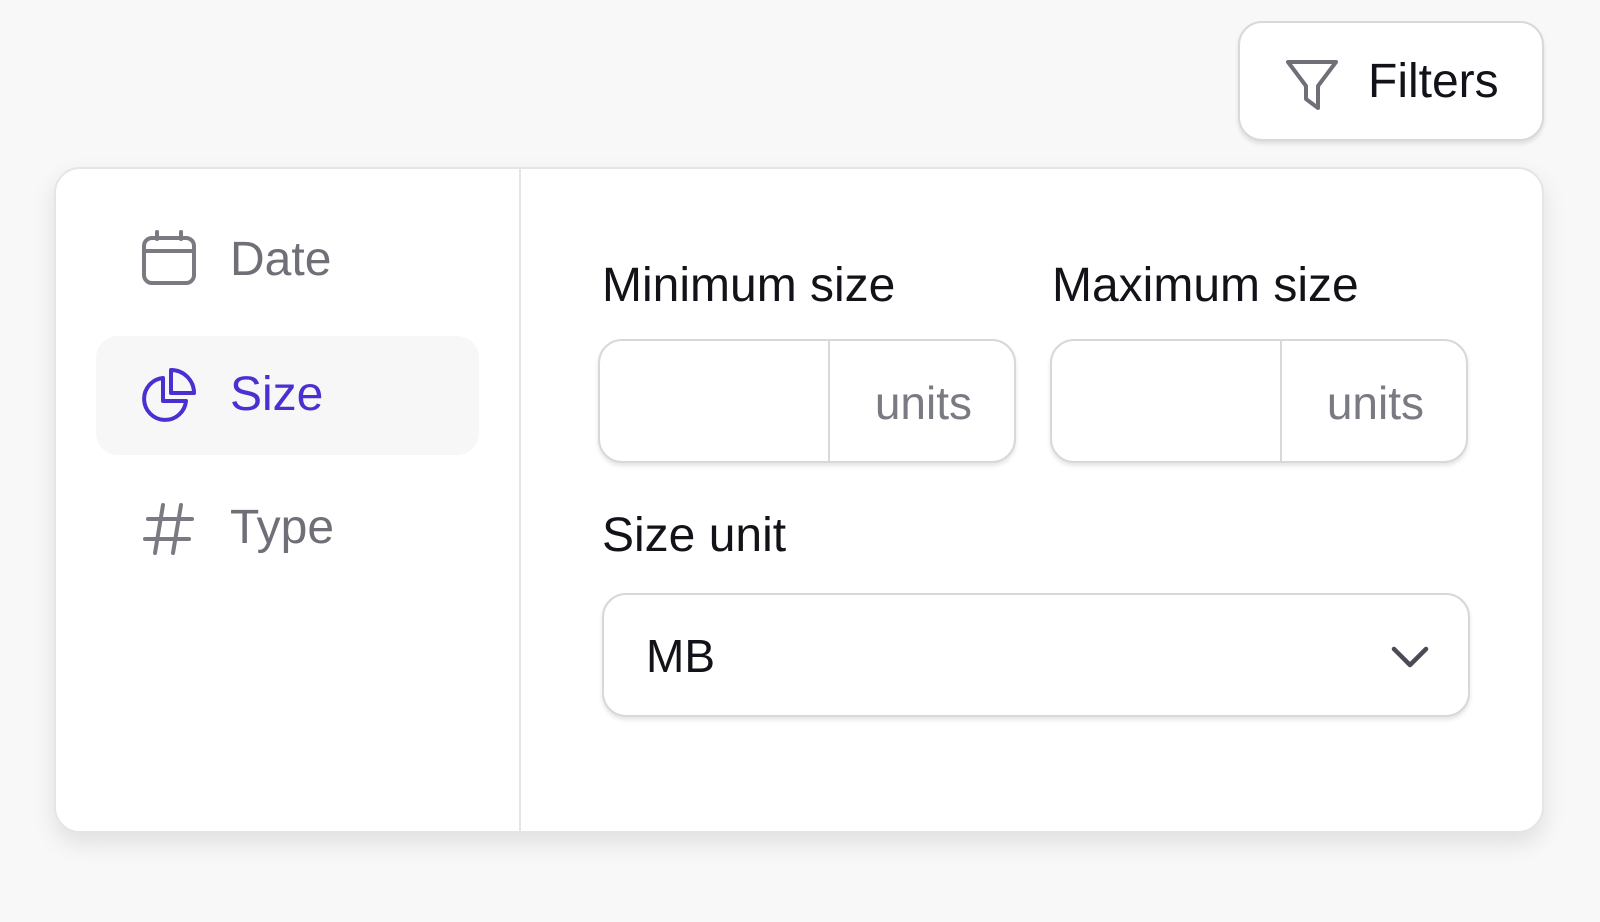 The width and height of the screenshot is (1600, 922). What do you see at coordinates (1433, 81) in the screenshot?
I see `filters-button-label: Filters` at bounding box center [1433, 81].